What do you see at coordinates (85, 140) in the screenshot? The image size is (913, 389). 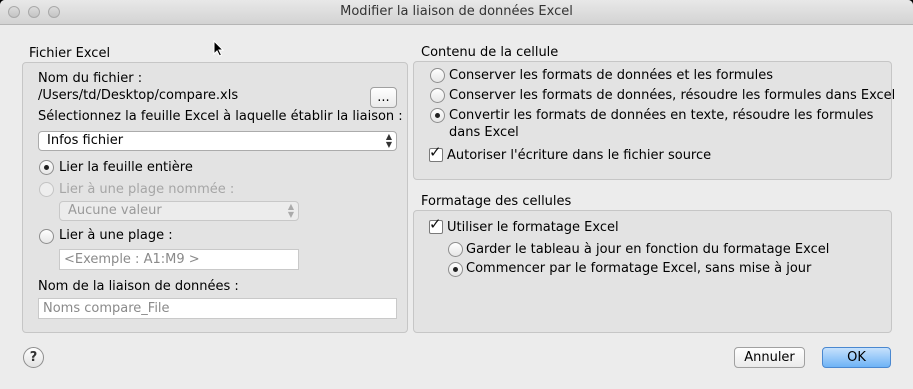 I see `sheet-select-value: Infos fichier` at bounding box center [85, 140].